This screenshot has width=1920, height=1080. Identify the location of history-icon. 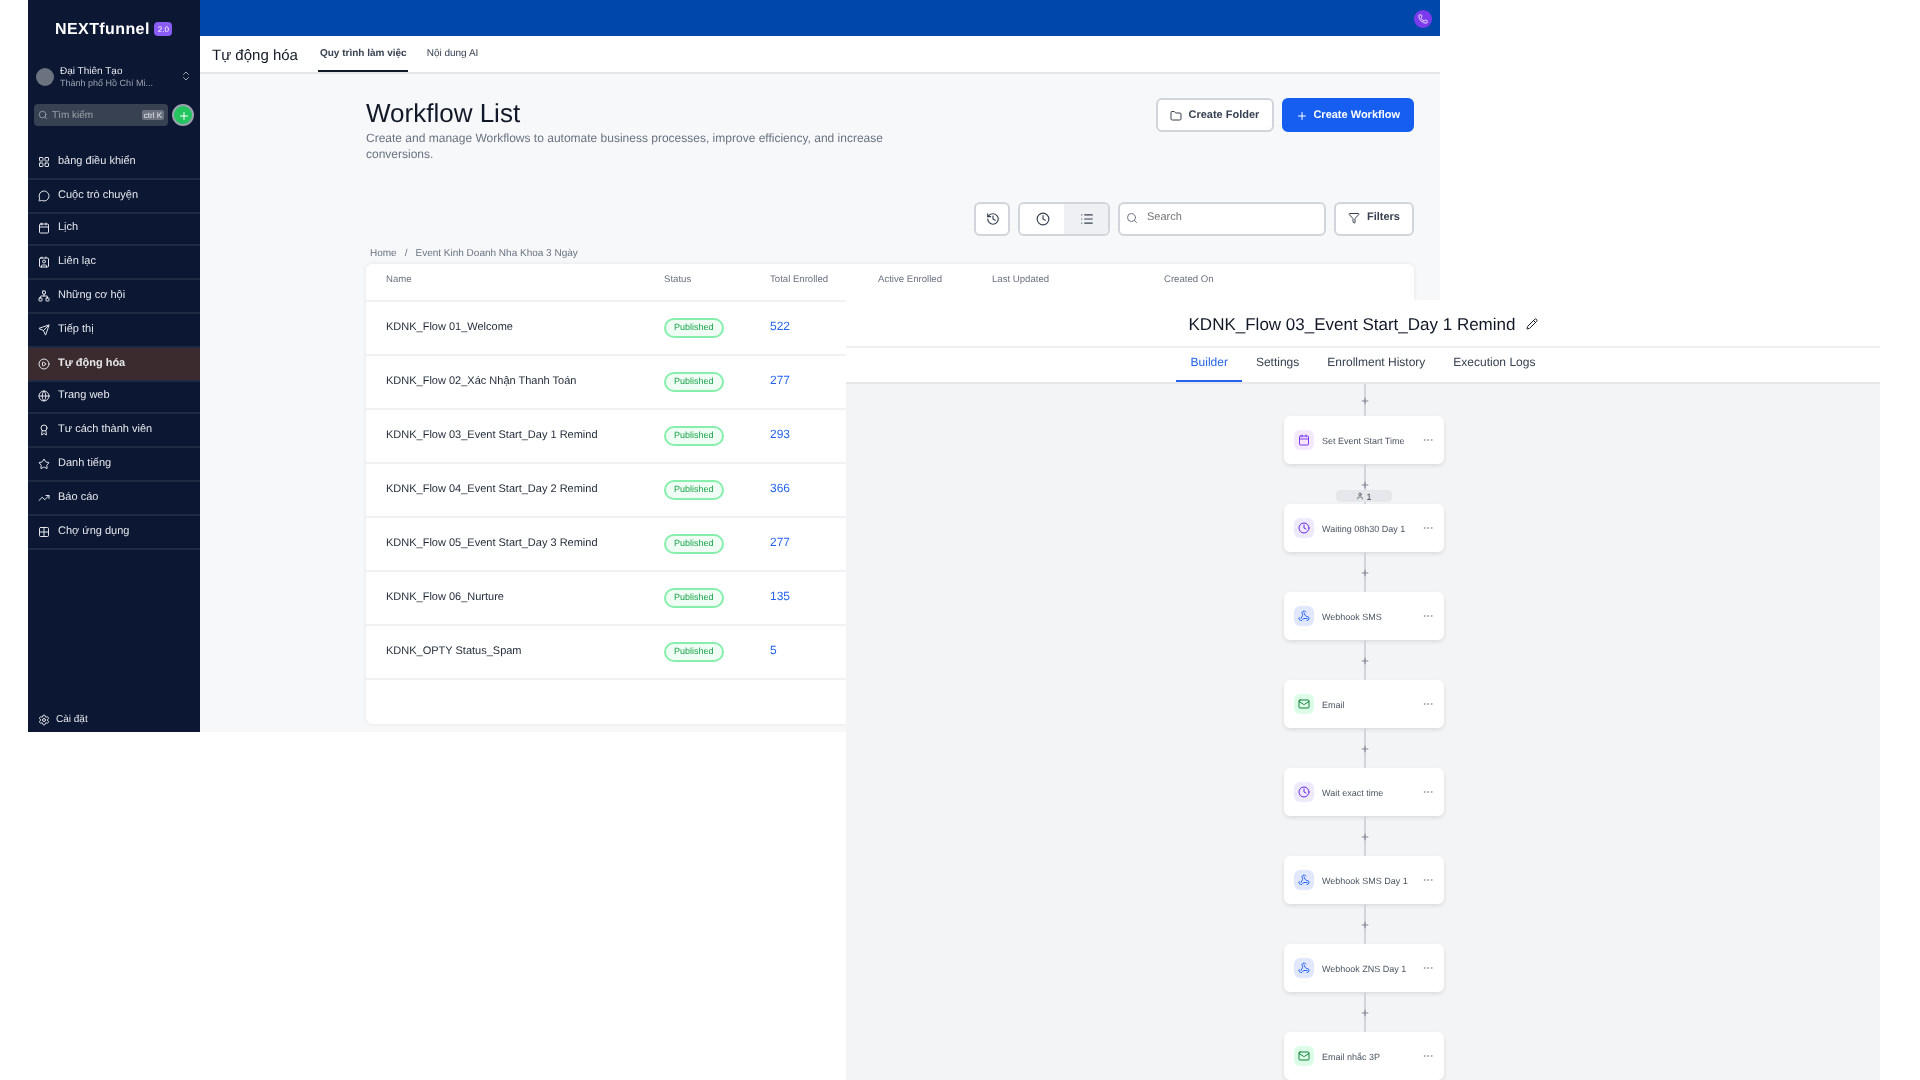
(992, 218).